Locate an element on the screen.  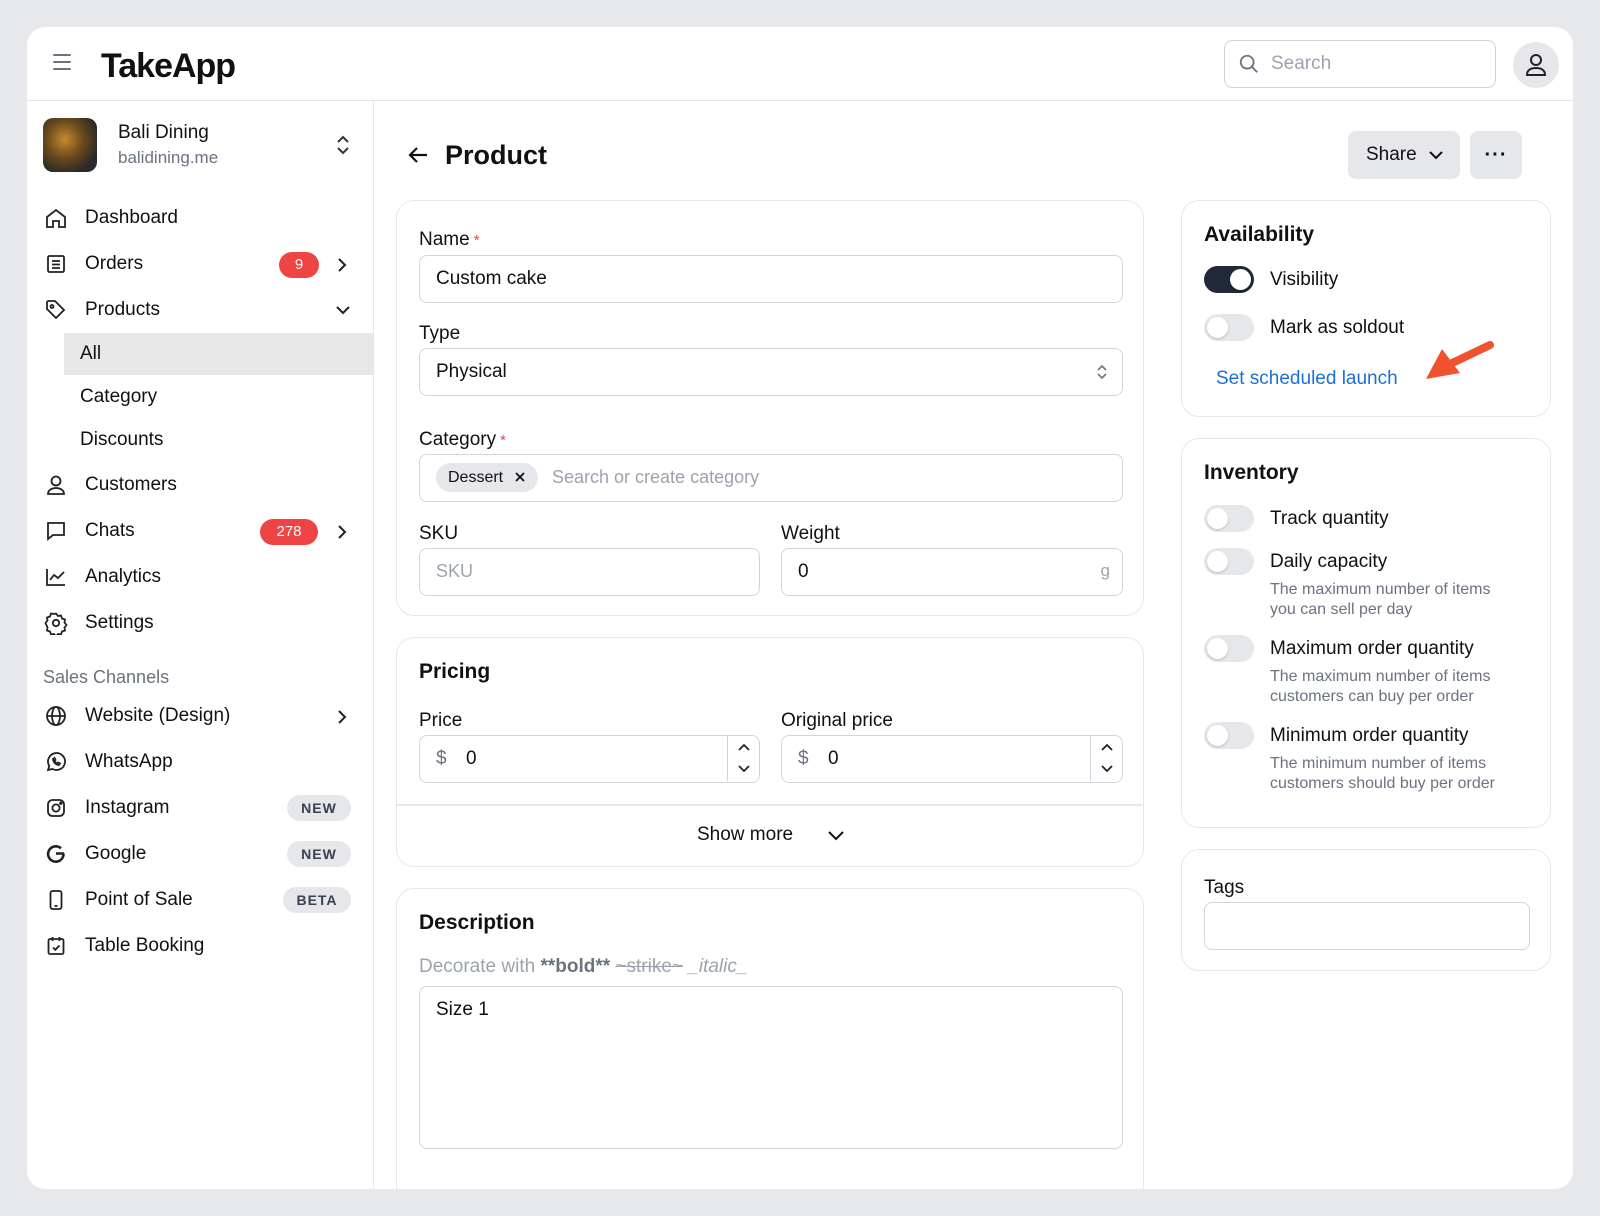
category-chip: Dessert is located at coordinates (487, 477).